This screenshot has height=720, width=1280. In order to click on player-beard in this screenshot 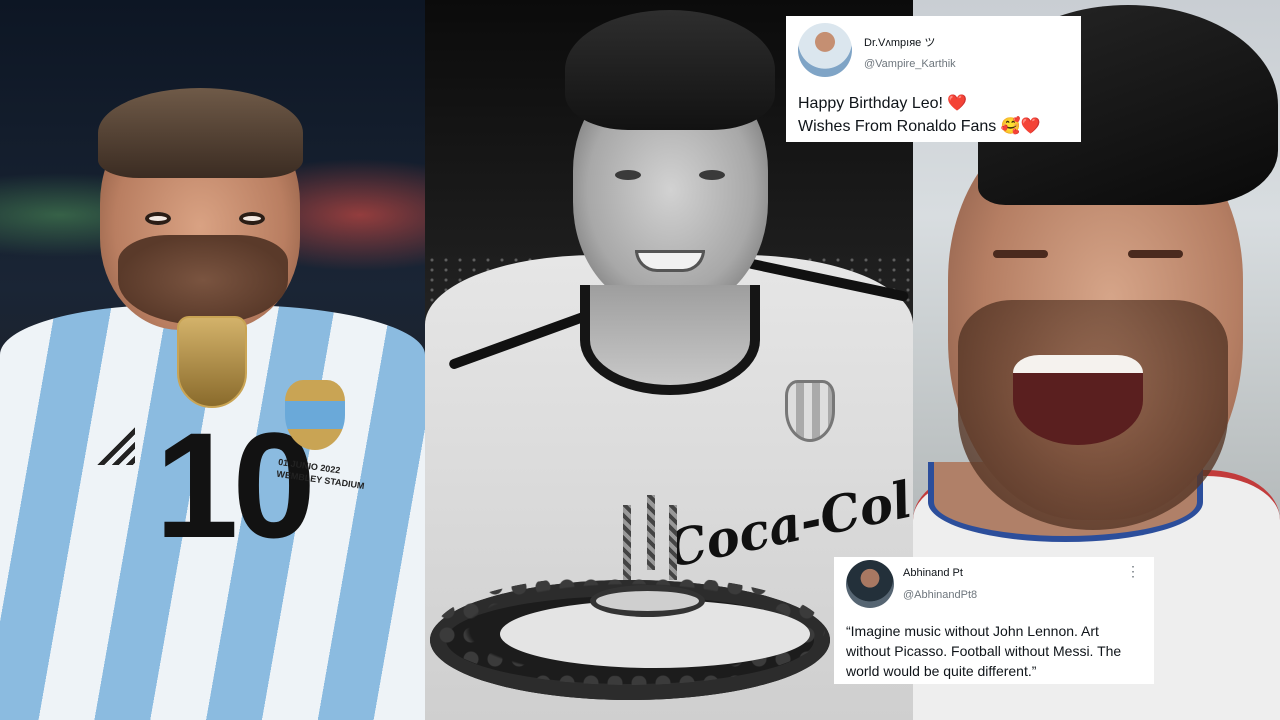, I will do `click(203, 280)`.